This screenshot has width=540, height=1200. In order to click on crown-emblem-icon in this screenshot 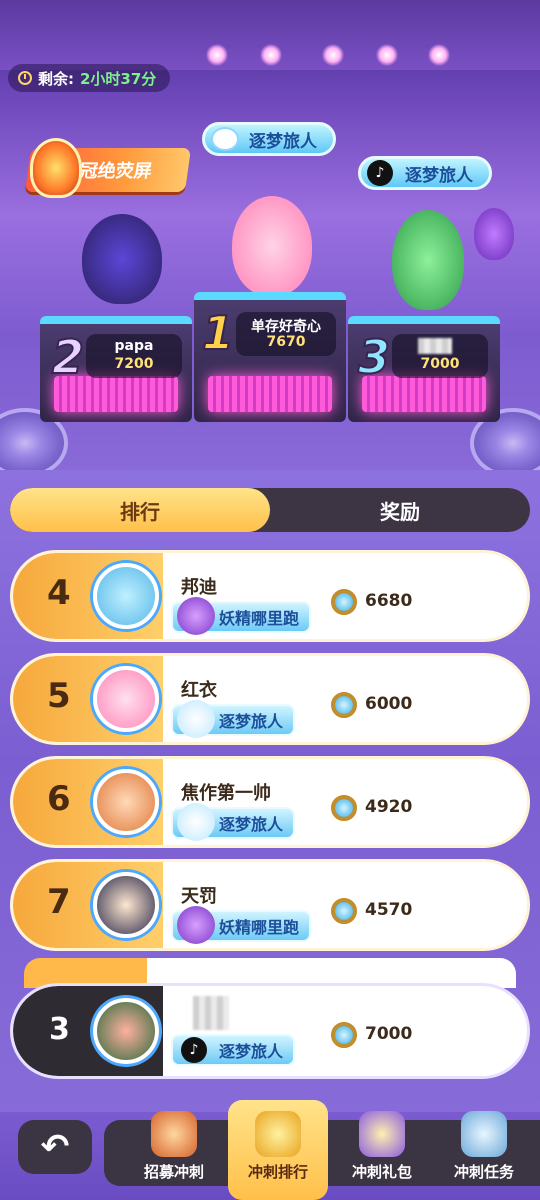, I will do `click(56, 168)`.